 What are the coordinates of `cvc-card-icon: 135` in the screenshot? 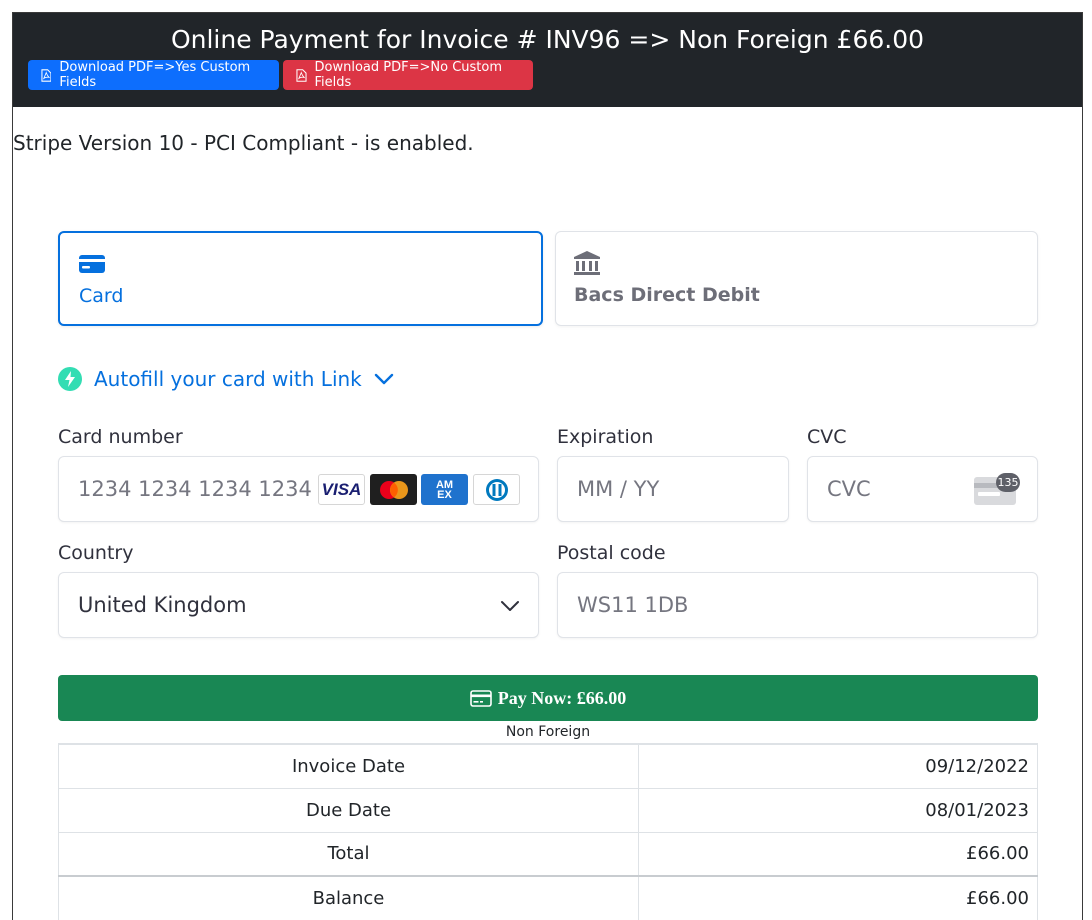 It's located at (997, 490).